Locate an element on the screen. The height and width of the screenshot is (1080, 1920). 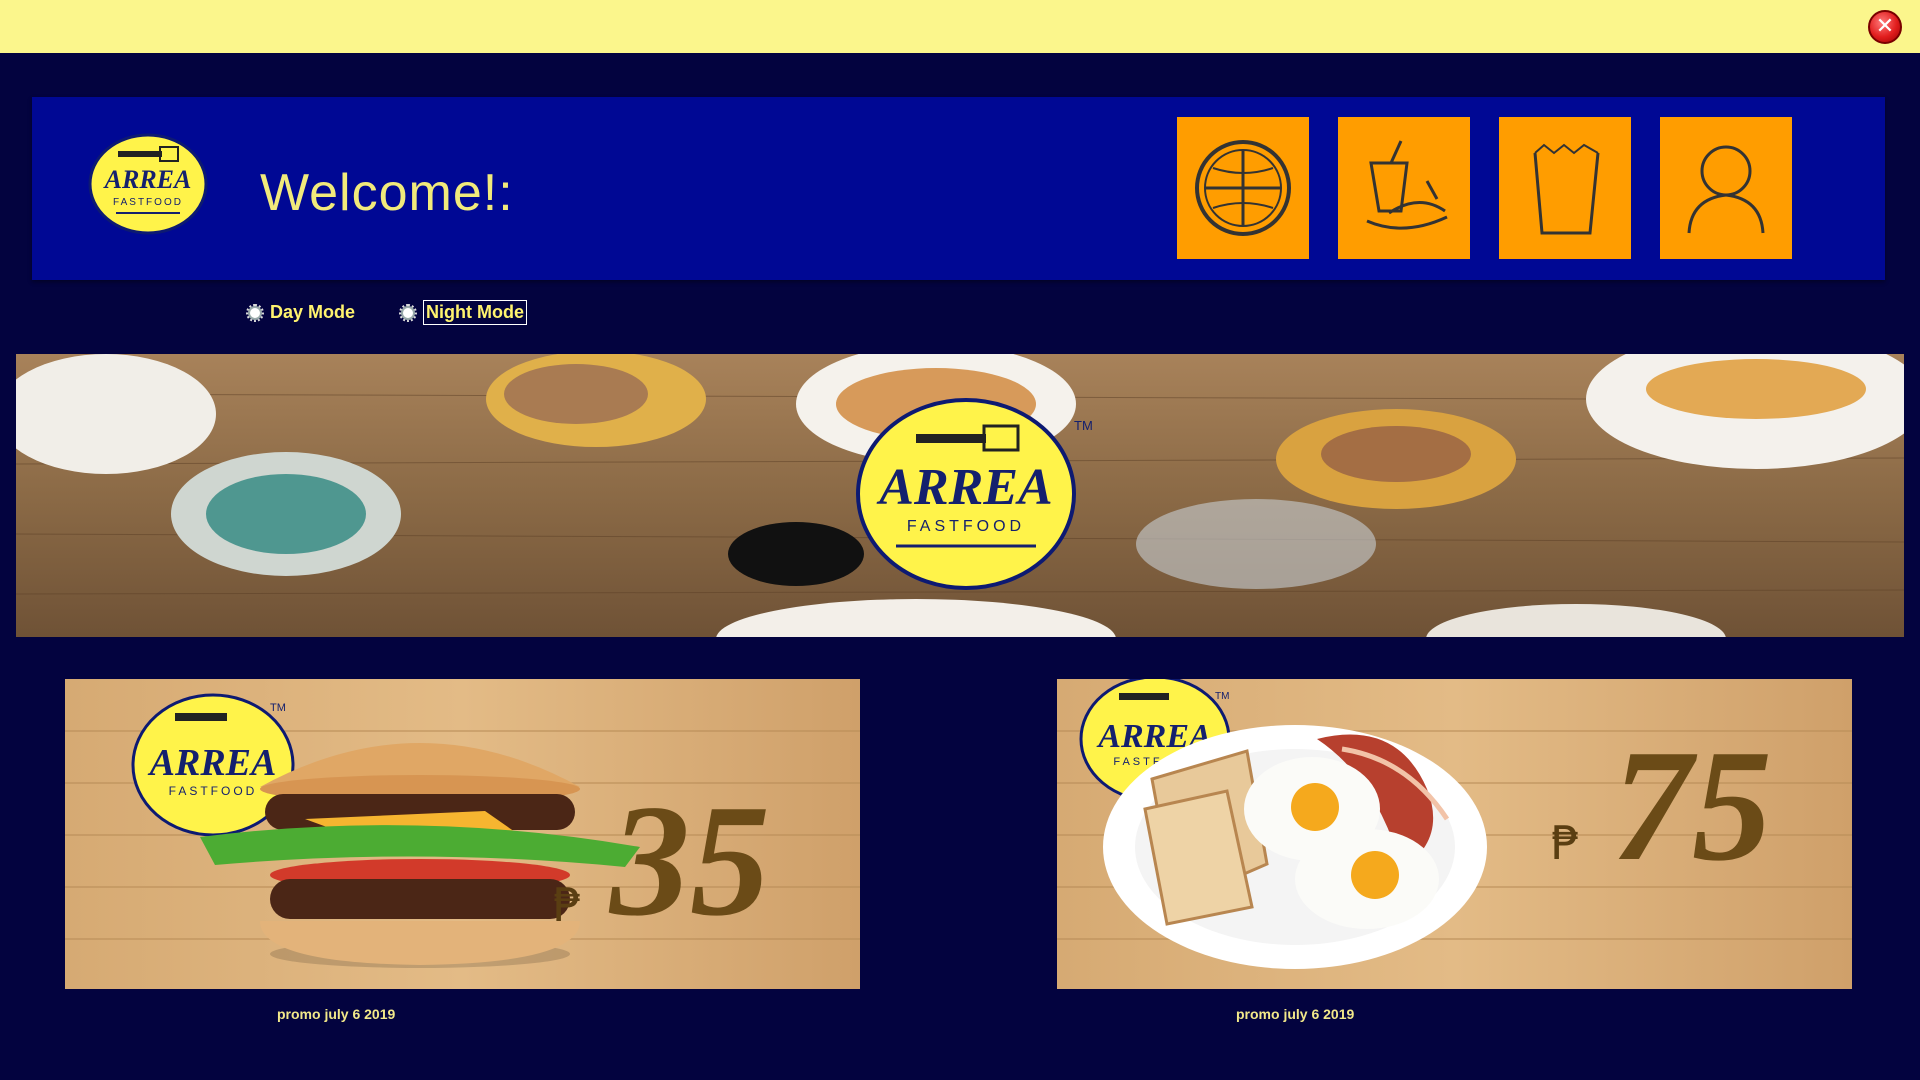
theme-mode-group: Day Mode Night Mode is located at coordinates (387, 312).